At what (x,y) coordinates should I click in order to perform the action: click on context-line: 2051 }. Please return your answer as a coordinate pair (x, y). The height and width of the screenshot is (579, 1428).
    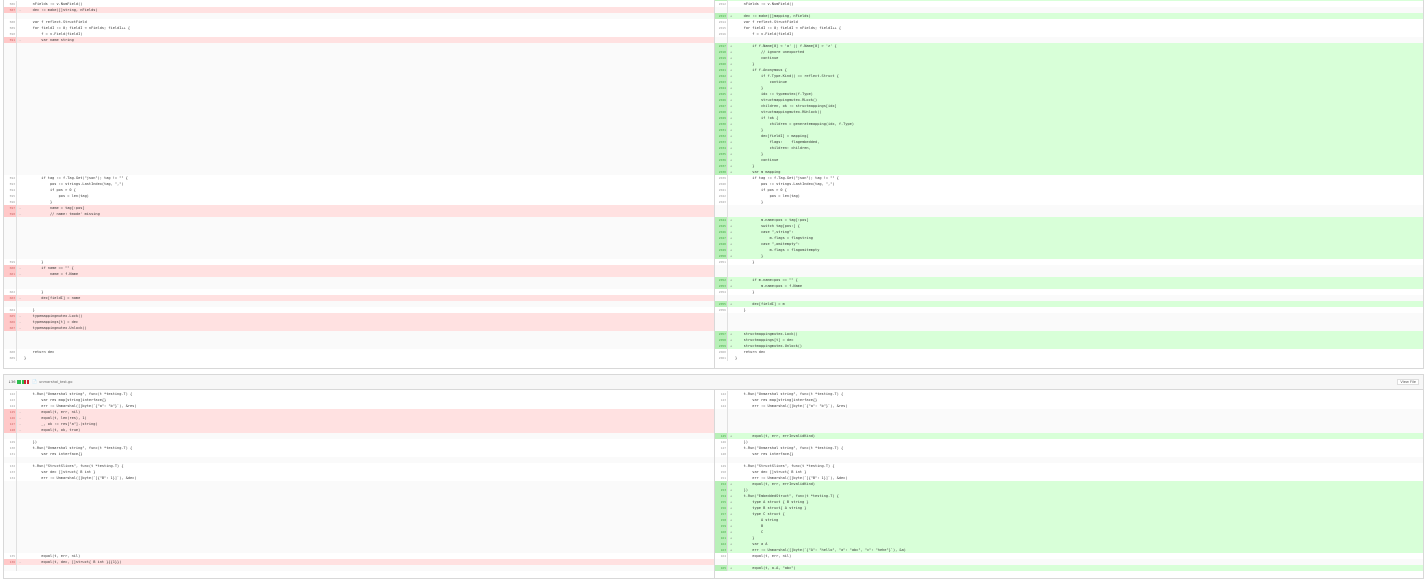
    Looking at the image, I should click on (1069, 262).